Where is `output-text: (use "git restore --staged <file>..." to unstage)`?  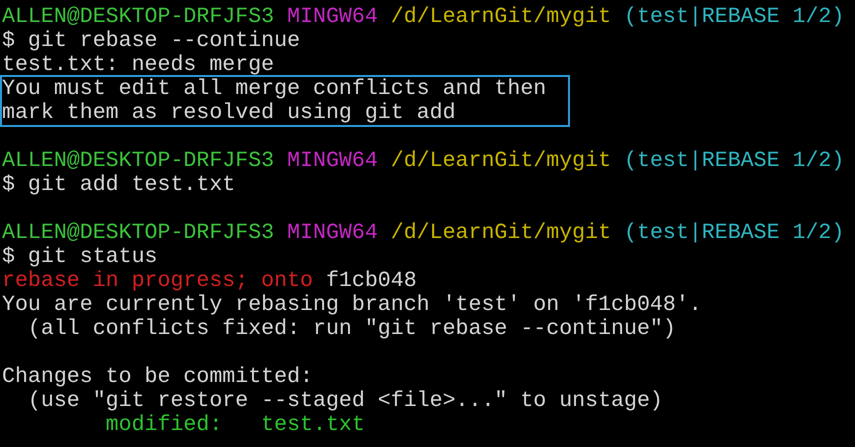
output-text: (use "git restore --staged <file>..." to unstage) is located at coordinates (344, 401).